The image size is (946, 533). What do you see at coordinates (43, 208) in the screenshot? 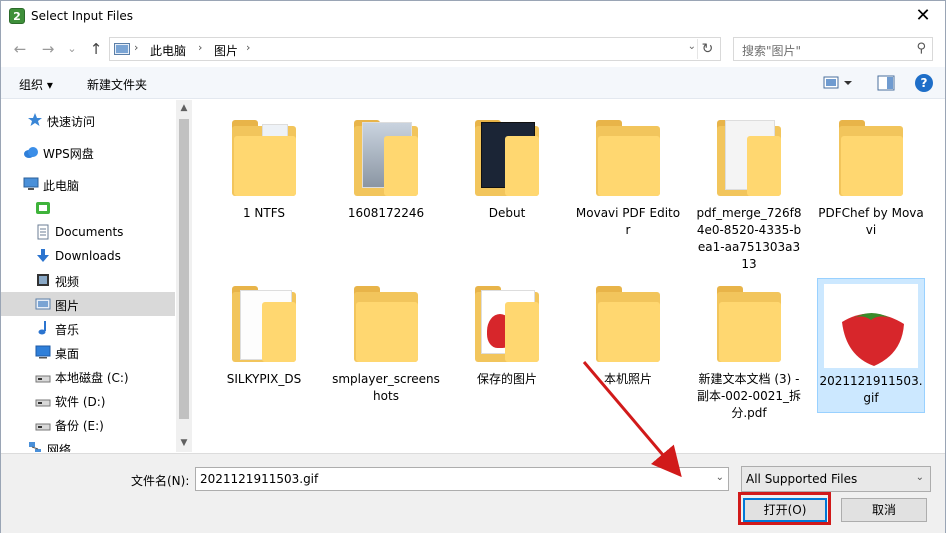
I see `drive-green-icon` at bounding box center [43, 208].